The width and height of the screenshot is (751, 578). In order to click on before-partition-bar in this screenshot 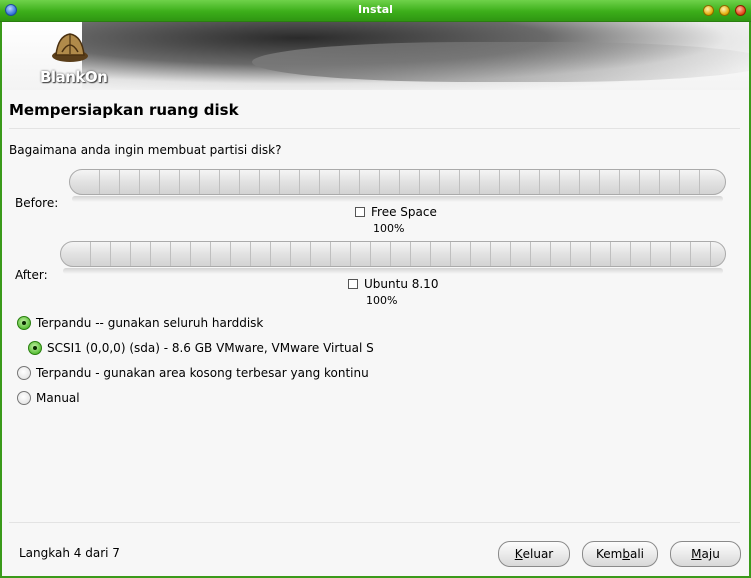, I will do `click(397, 182)`.